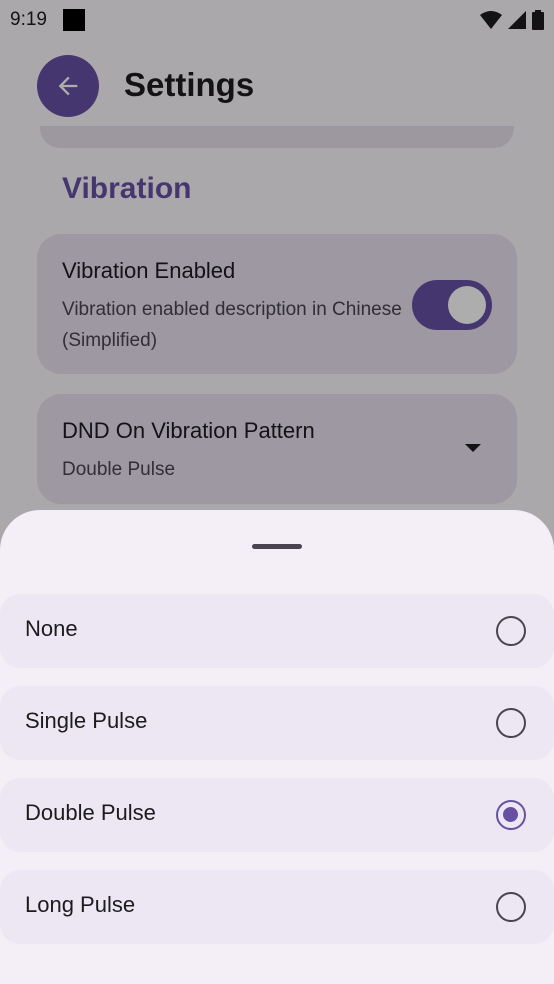  What do you see at coordinates (277, 723) in the screenshot?
I see `option-single-pulse: Single Pulse` at bounding box center [277, 723].